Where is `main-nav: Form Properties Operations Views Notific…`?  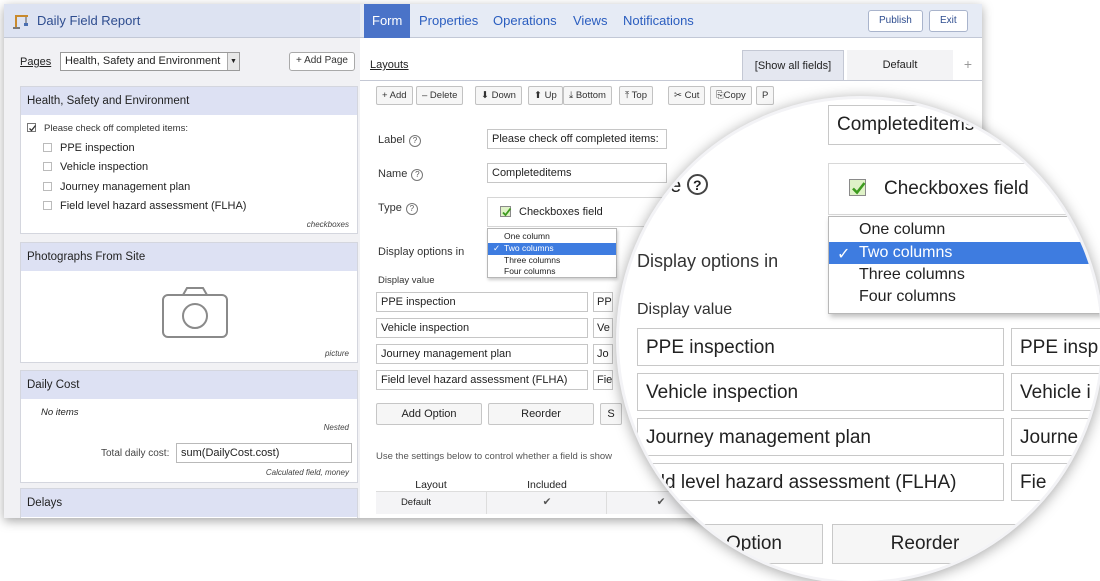 main-nav: Form Properties Operations Views Notific… is located at coordinates (671, 21).